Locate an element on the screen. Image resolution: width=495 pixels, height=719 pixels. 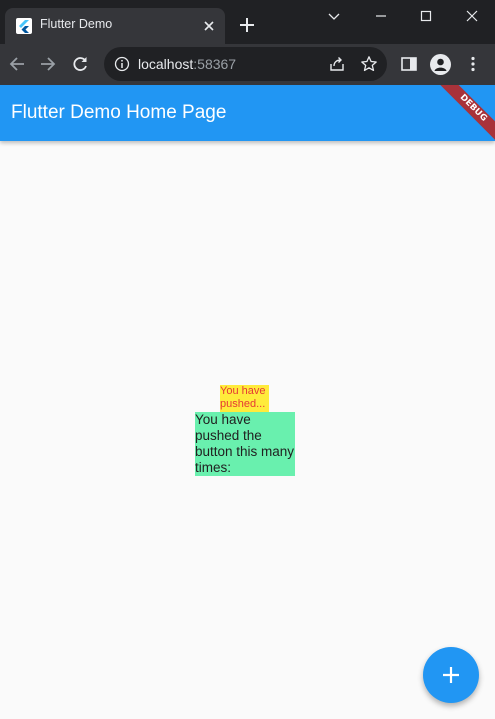
browser-tab: Flutter Demo is located at coordinates (115, 26).